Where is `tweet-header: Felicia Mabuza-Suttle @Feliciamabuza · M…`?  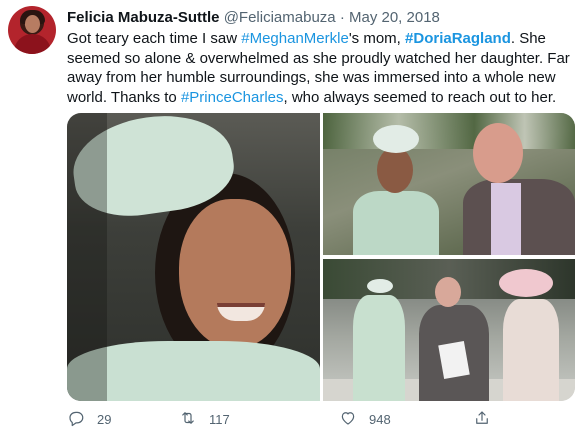
tweet-header: Felicia Mabuza-Suttle @Feliciamabuza · M… is located at coordinates (253, 18).